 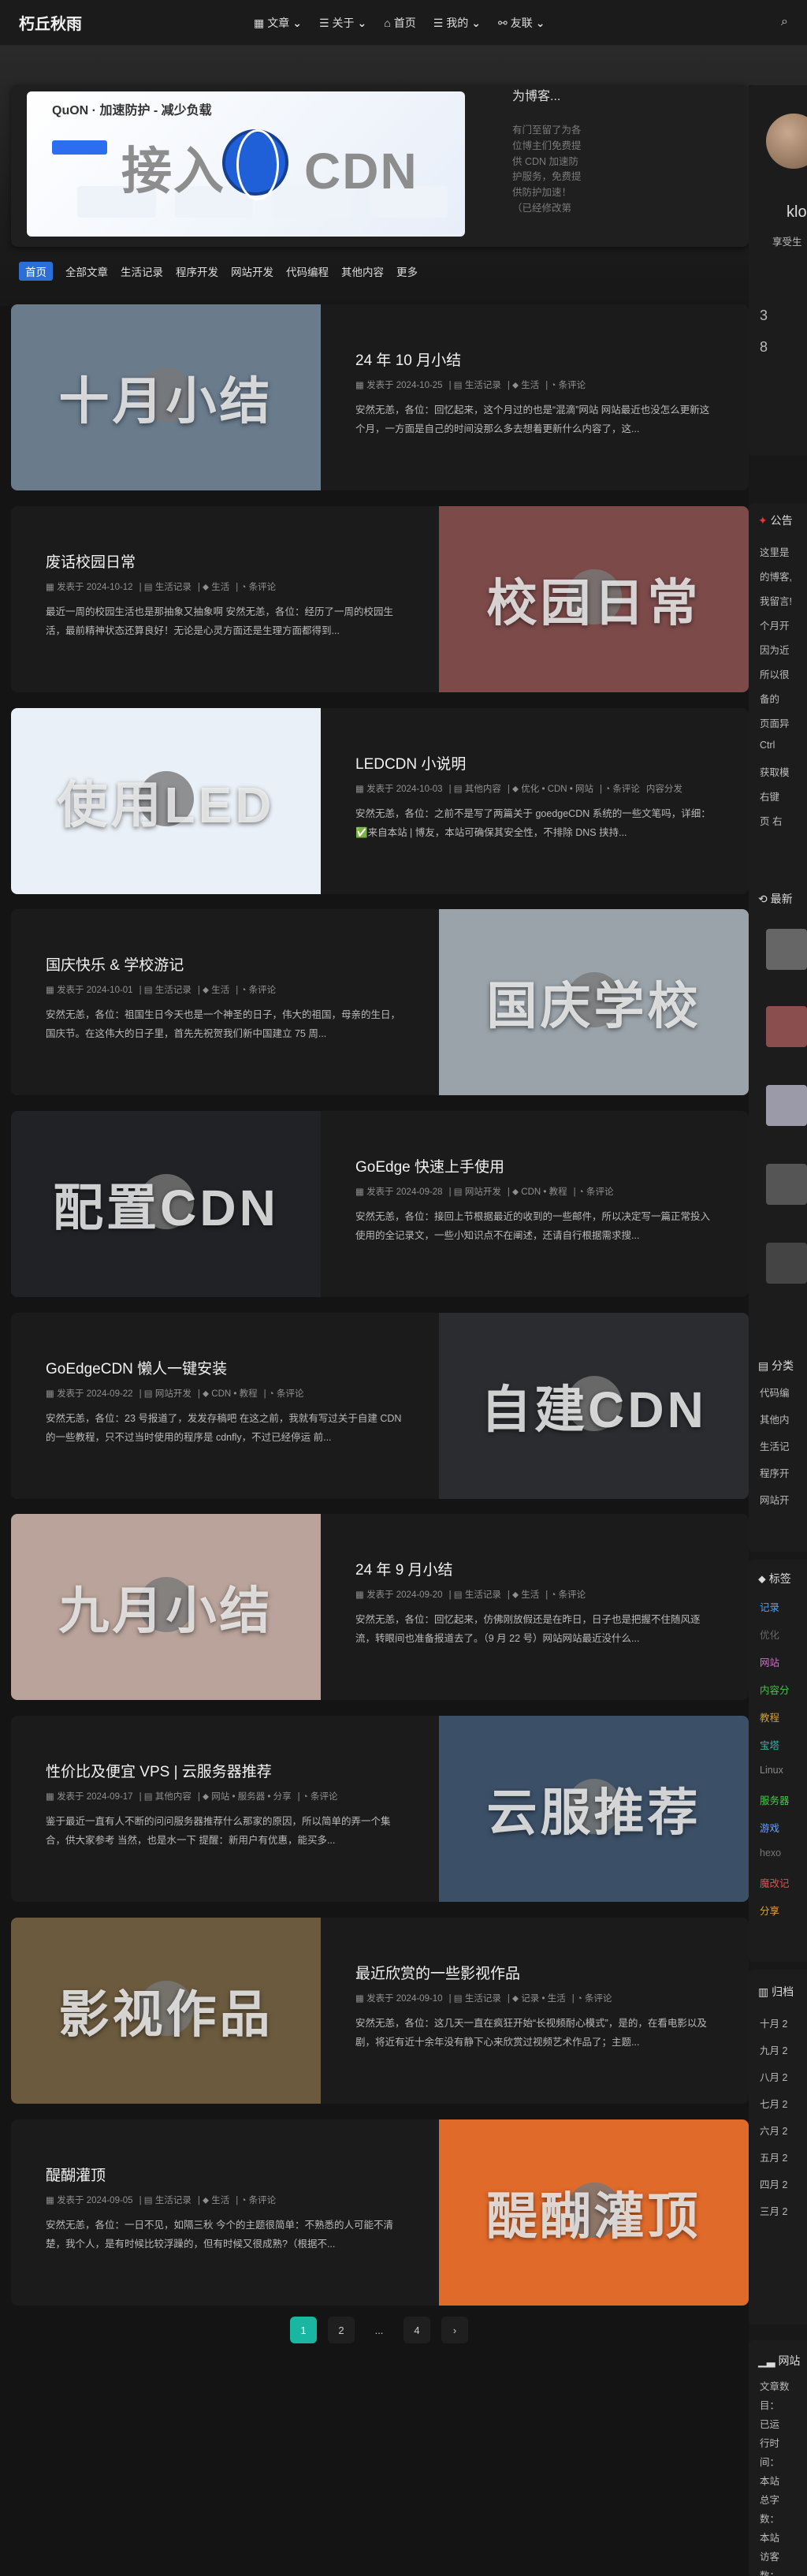 What do you see at coordinates (410, 763) in the screenshot?
I see `post-title: LEDCDN 小说明` at bounding box center [410, 763].